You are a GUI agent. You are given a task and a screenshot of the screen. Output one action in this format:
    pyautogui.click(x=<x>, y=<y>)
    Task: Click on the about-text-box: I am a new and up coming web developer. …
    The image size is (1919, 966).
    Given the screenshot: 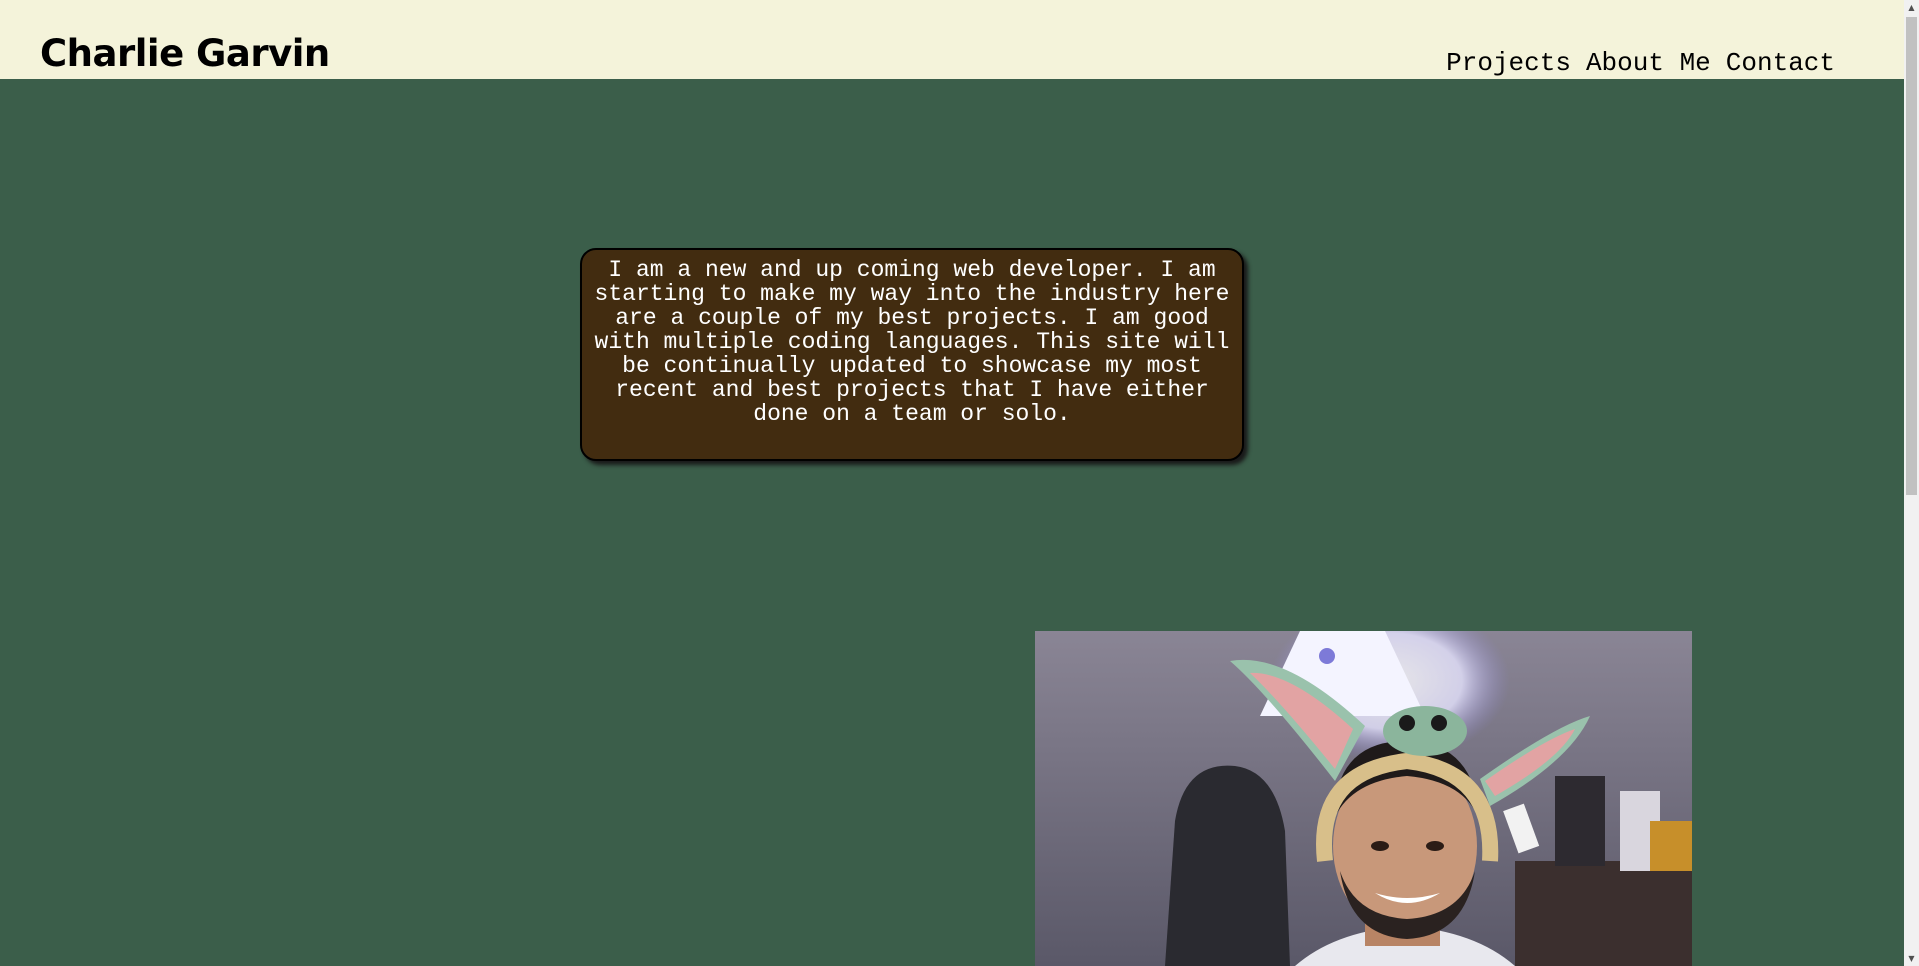 What is the action you would take?
    pyautogui.click(x=912, y=354)
    